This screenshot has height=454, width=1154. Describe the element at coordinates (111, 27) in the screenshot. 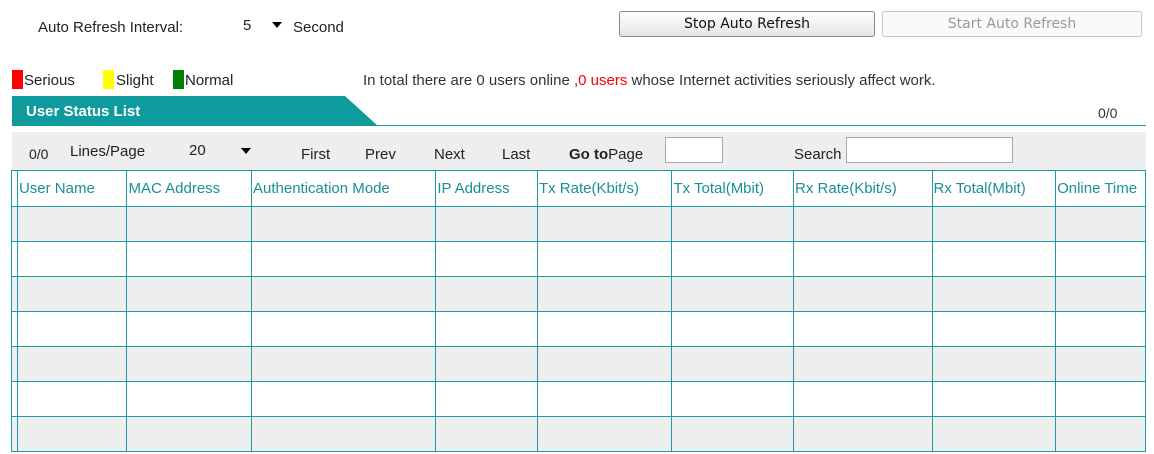

I see `auto-refresh-label: Auto Refresh Interval:` at that location.